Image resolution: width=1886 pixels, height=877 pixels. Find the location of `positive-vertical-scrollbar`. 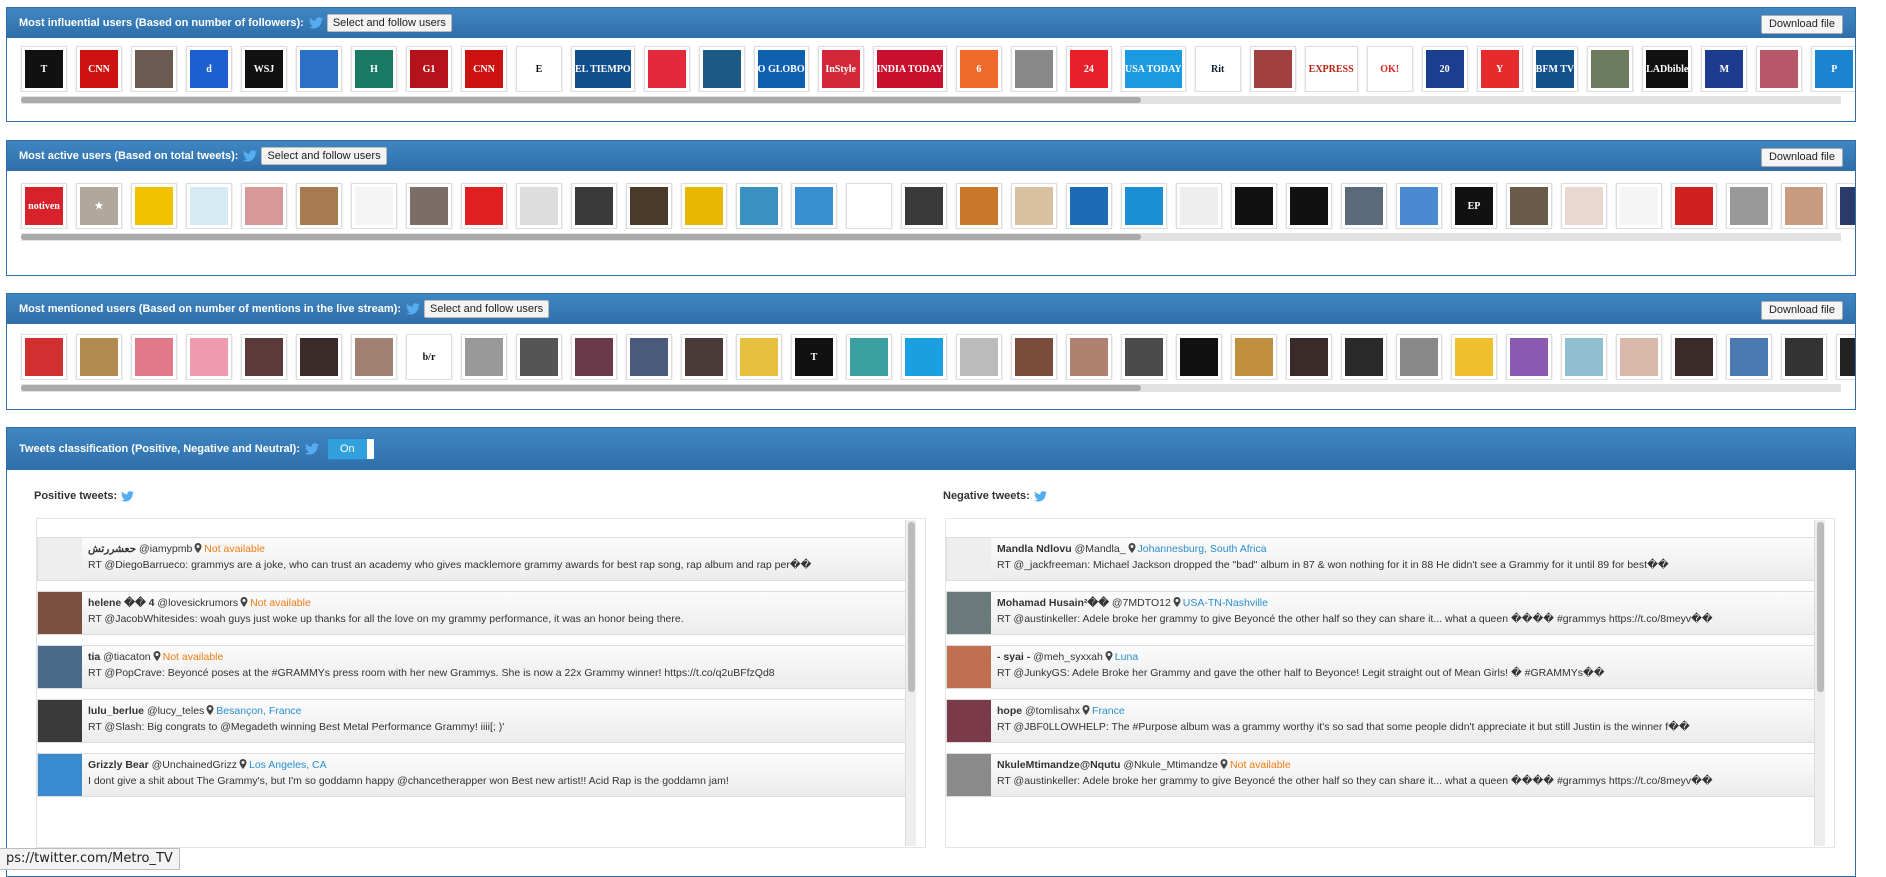

positive-vertical-scrollbar is located at coordinates (910, 683).